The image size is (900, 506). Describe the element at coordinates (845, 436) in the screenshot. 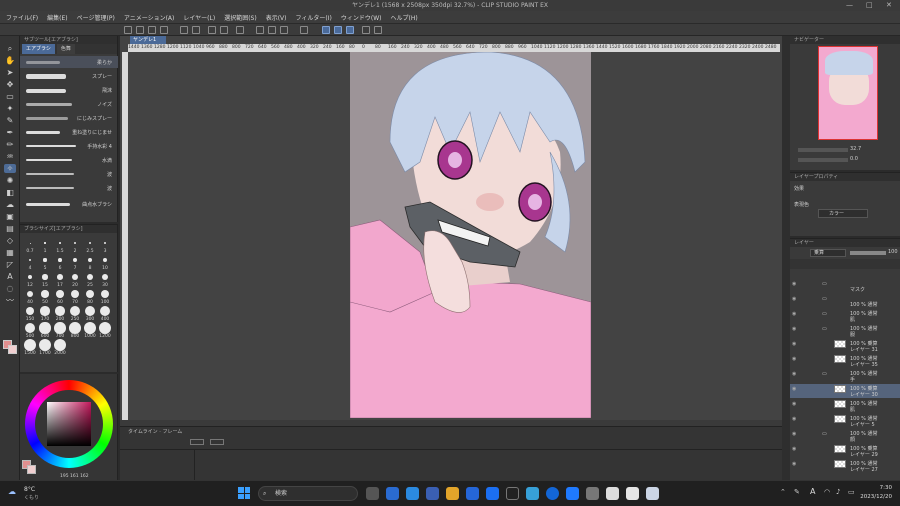

I see `layer-folder-row: ◉ ▭ 100 % 通常顔` at that location.